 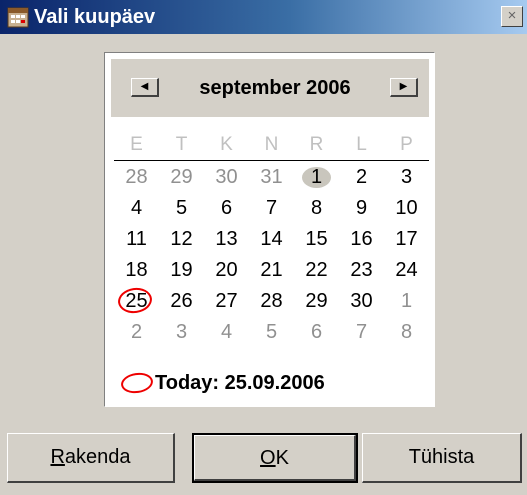 I want to click on day-number: 9, so click(x=361, y=208).